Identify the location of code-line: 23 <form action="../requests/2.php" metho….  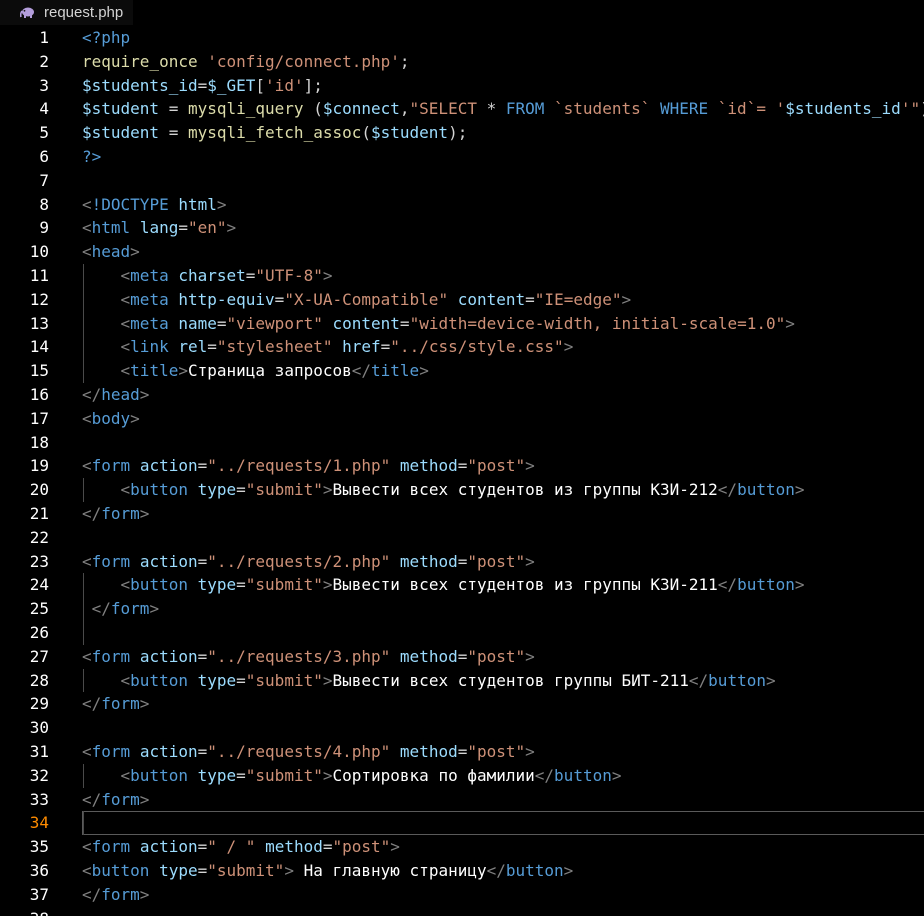
(462, 562).